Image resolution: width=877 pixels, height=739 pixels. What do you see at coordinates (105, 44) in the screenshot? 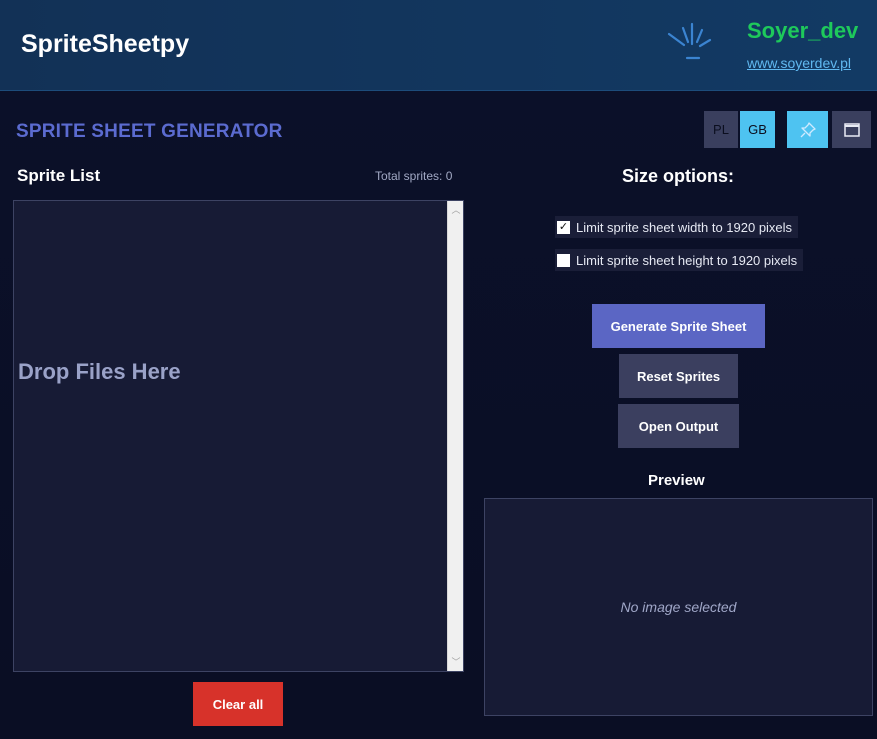
I see `app-title: SpriteSheetpy` at bounding box center [105, 44].